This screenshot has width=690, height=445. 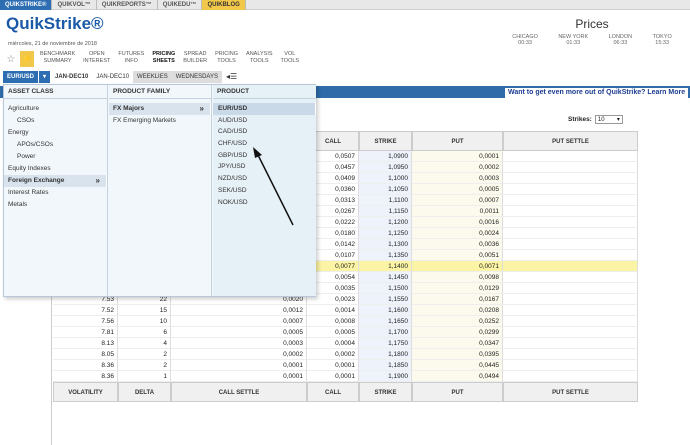 What do you see at coordinates (239, 365) in the screenshot?
I see `call-settle-cell: 0,0001` at bounding box center [239, 365].